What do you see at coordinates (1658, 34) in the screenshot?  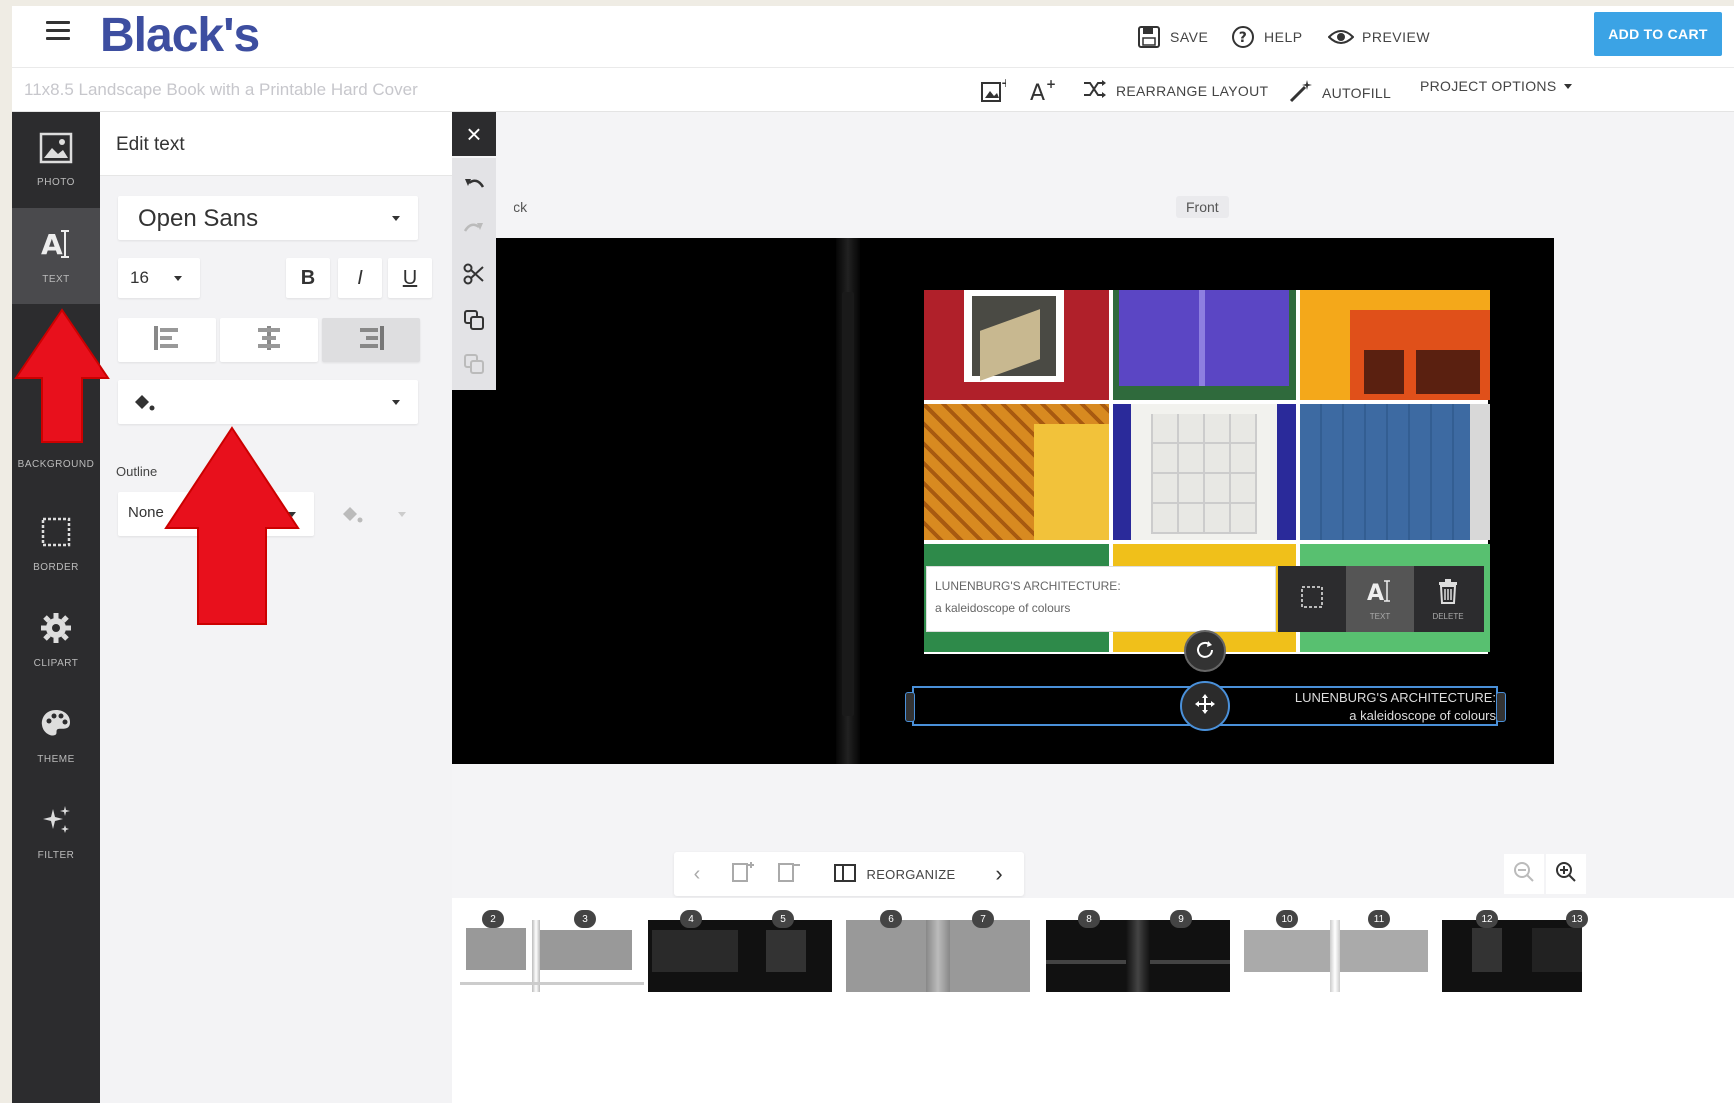 I see `add-to-cart-button: ADD TO CART` at bounding box center [1658, 34].